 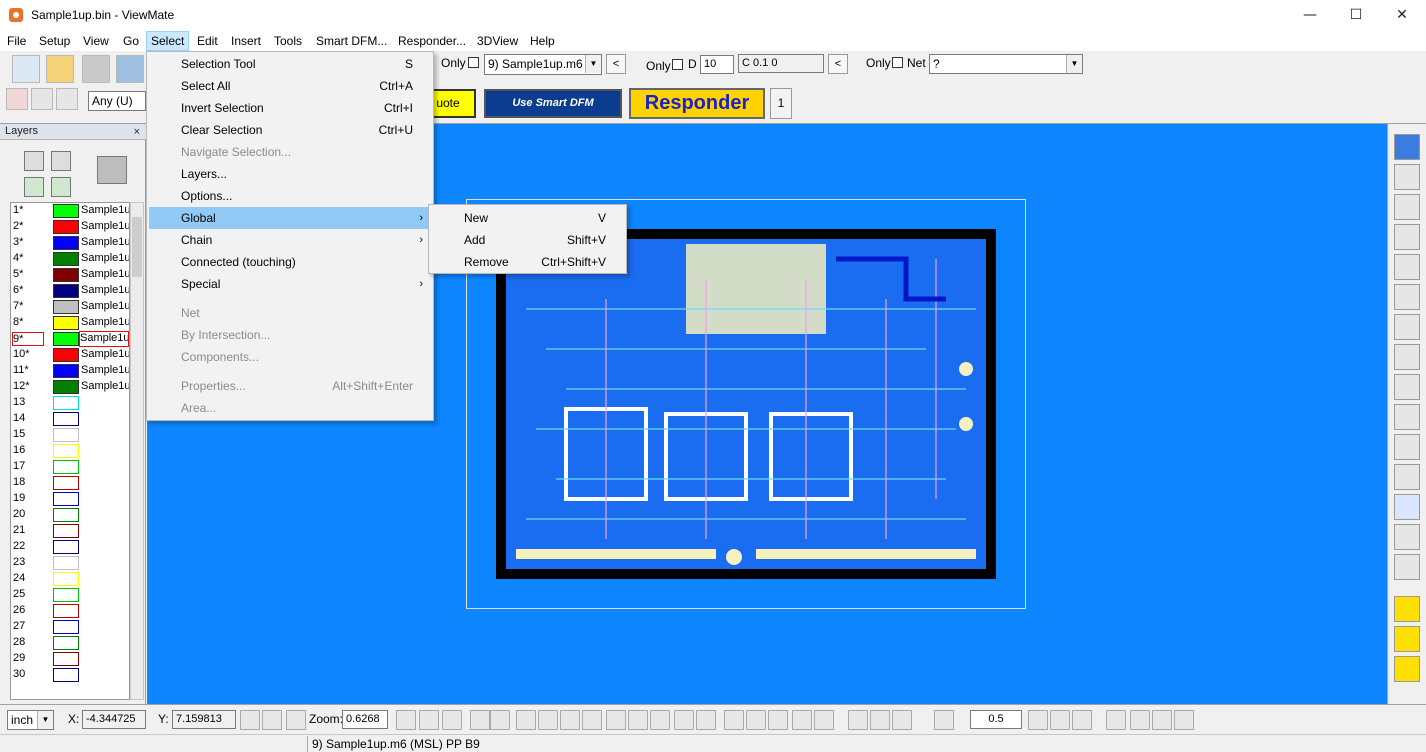 I want to click on zoom-input: 0.6268, so click(x=365, y=719).